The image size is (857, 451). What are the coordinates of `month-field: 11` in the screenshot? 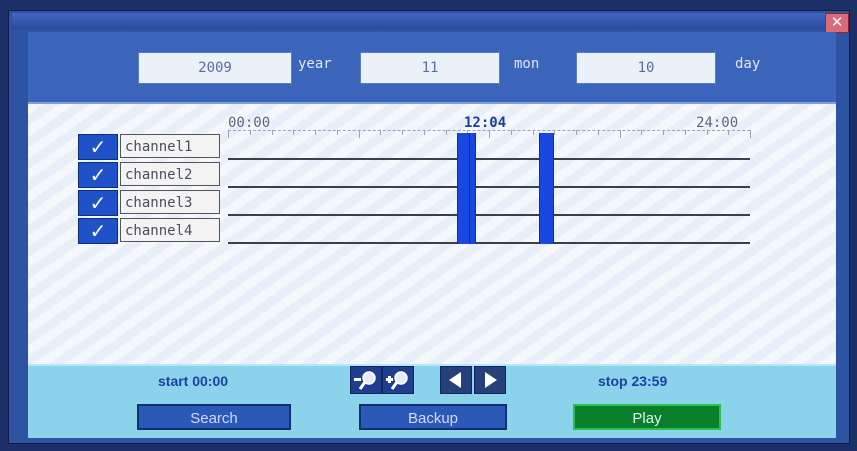 It's located at (430, 68).